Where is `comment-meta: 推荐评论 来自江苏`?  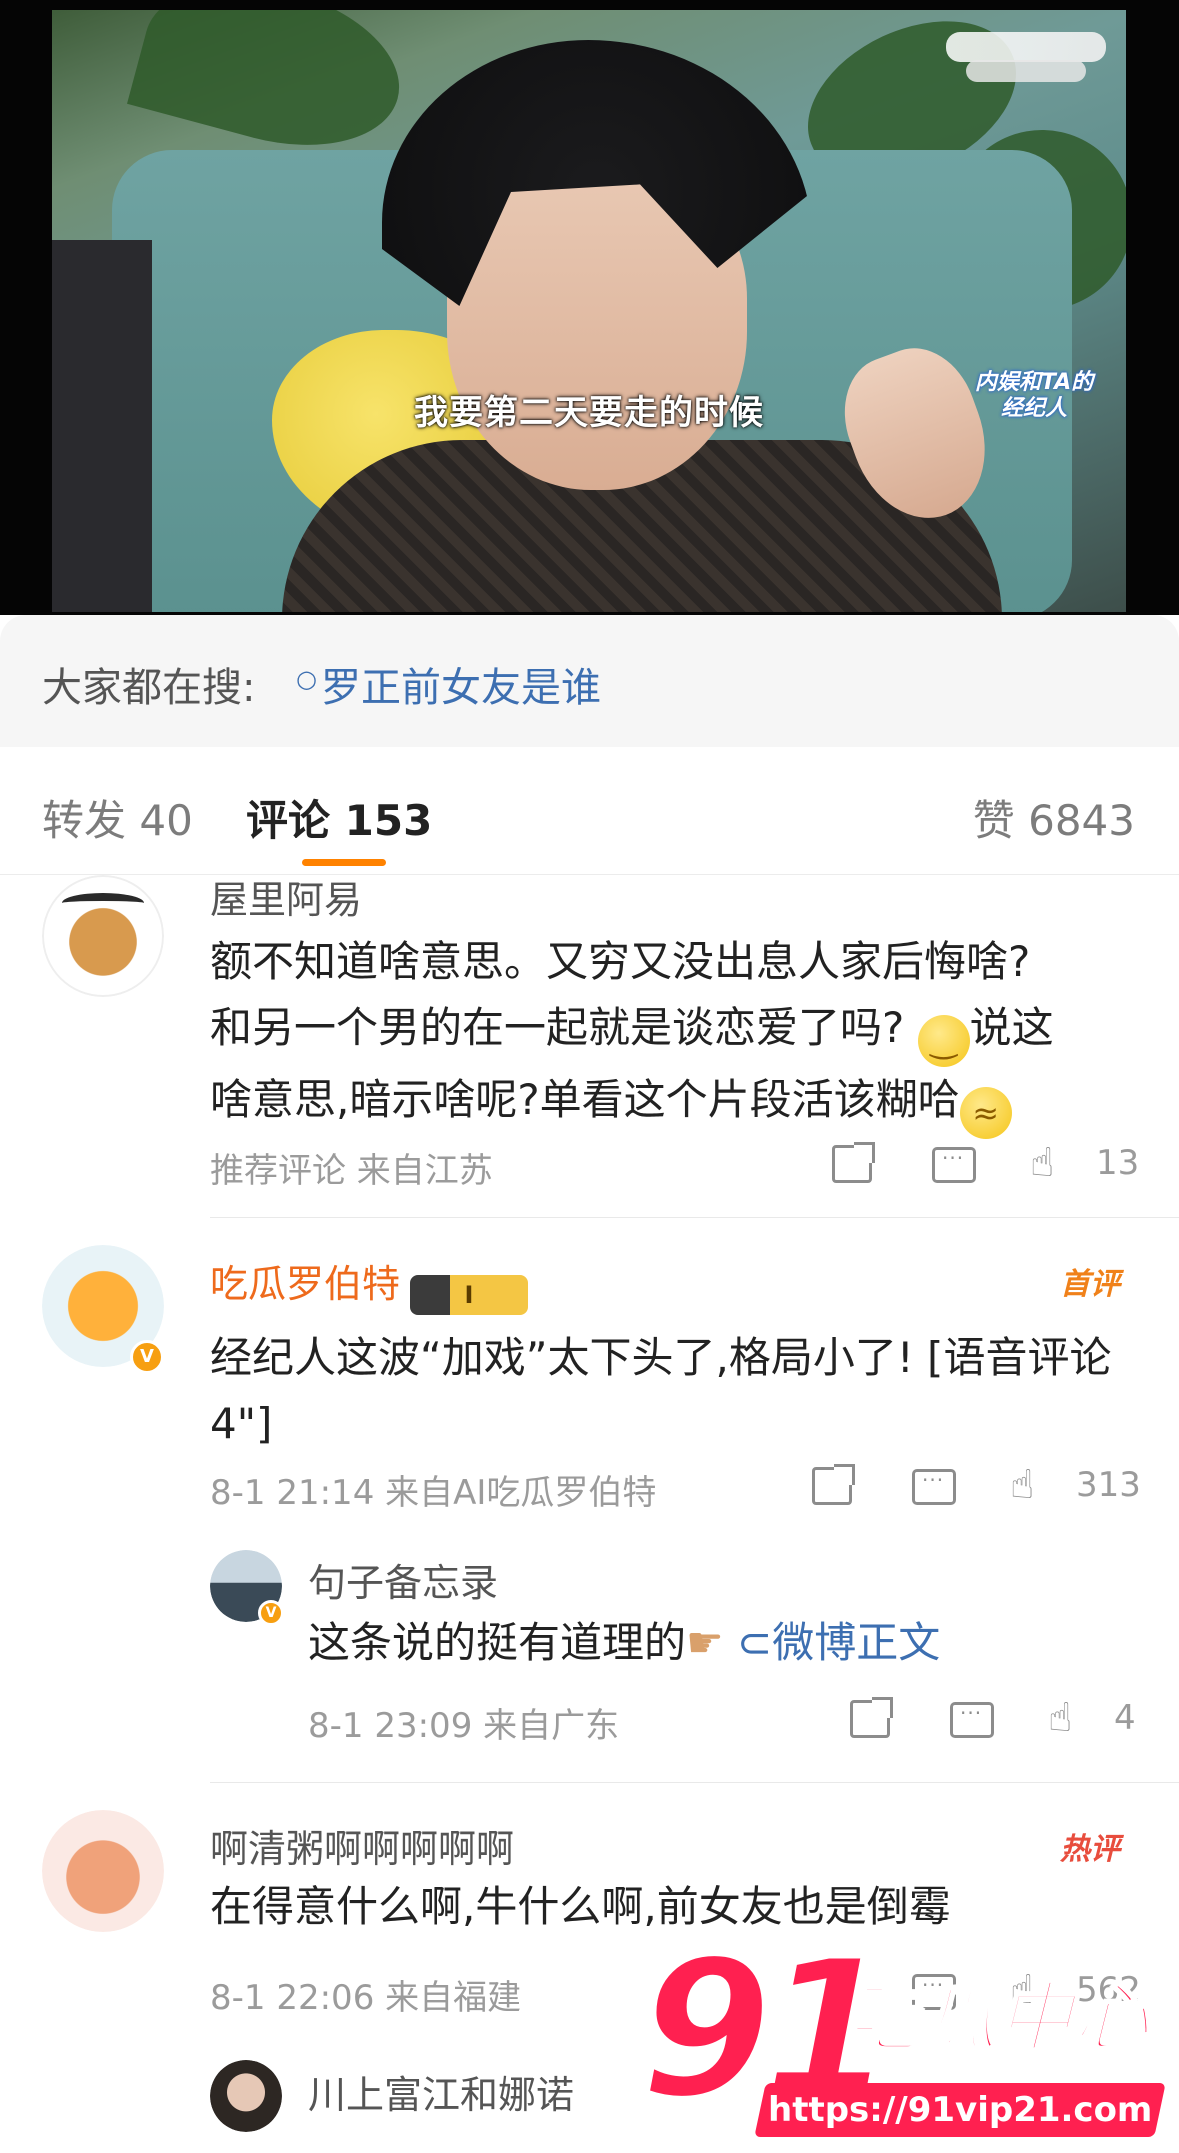
comment-meta: 推荐评论 来自江苏 is located at coordinates (351, 1171).